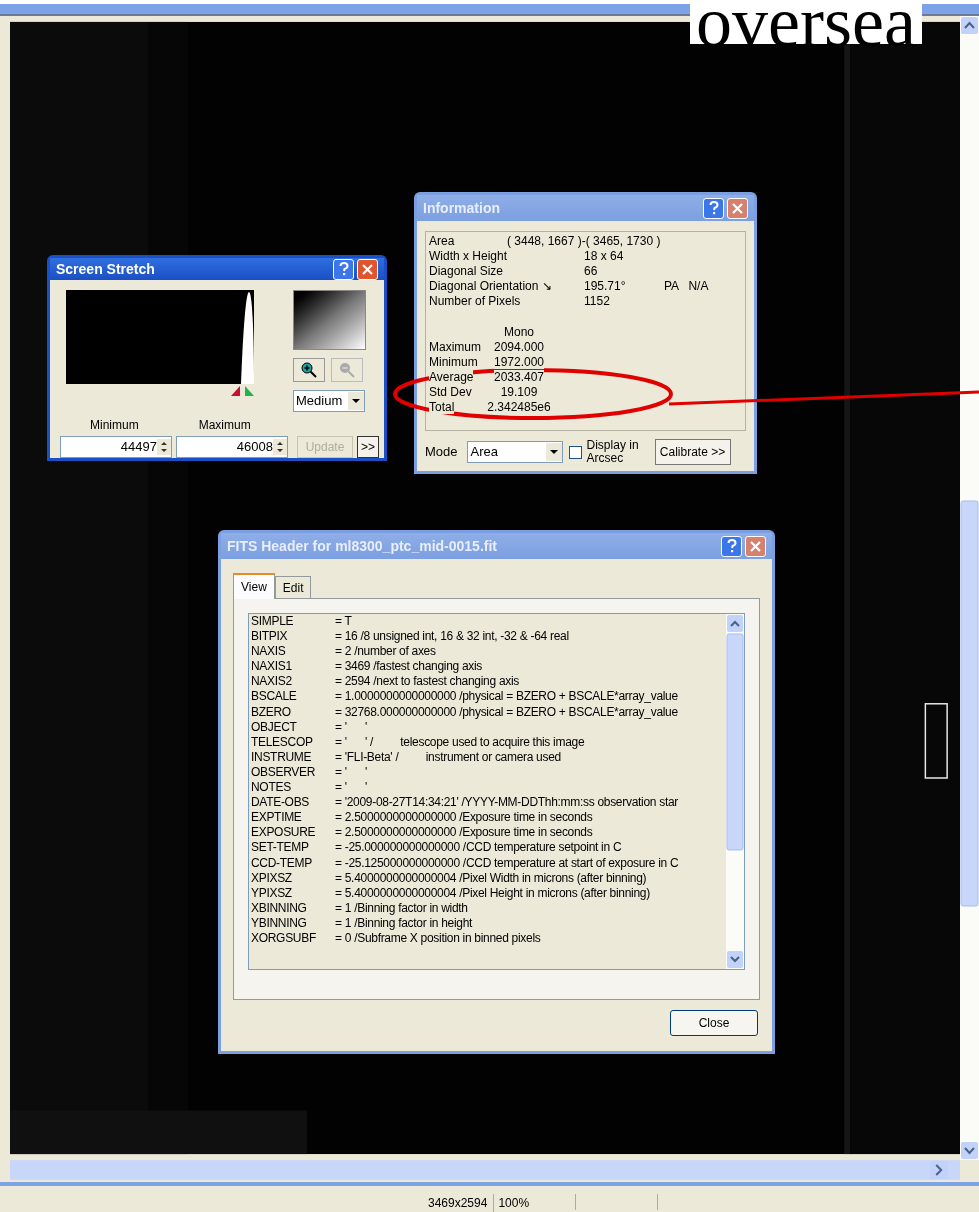 This screenshot has height=1212, width=979. Describe the element at coordinates (293, 908) in the screenshot. I see `header-key: XBINNING` at that location.